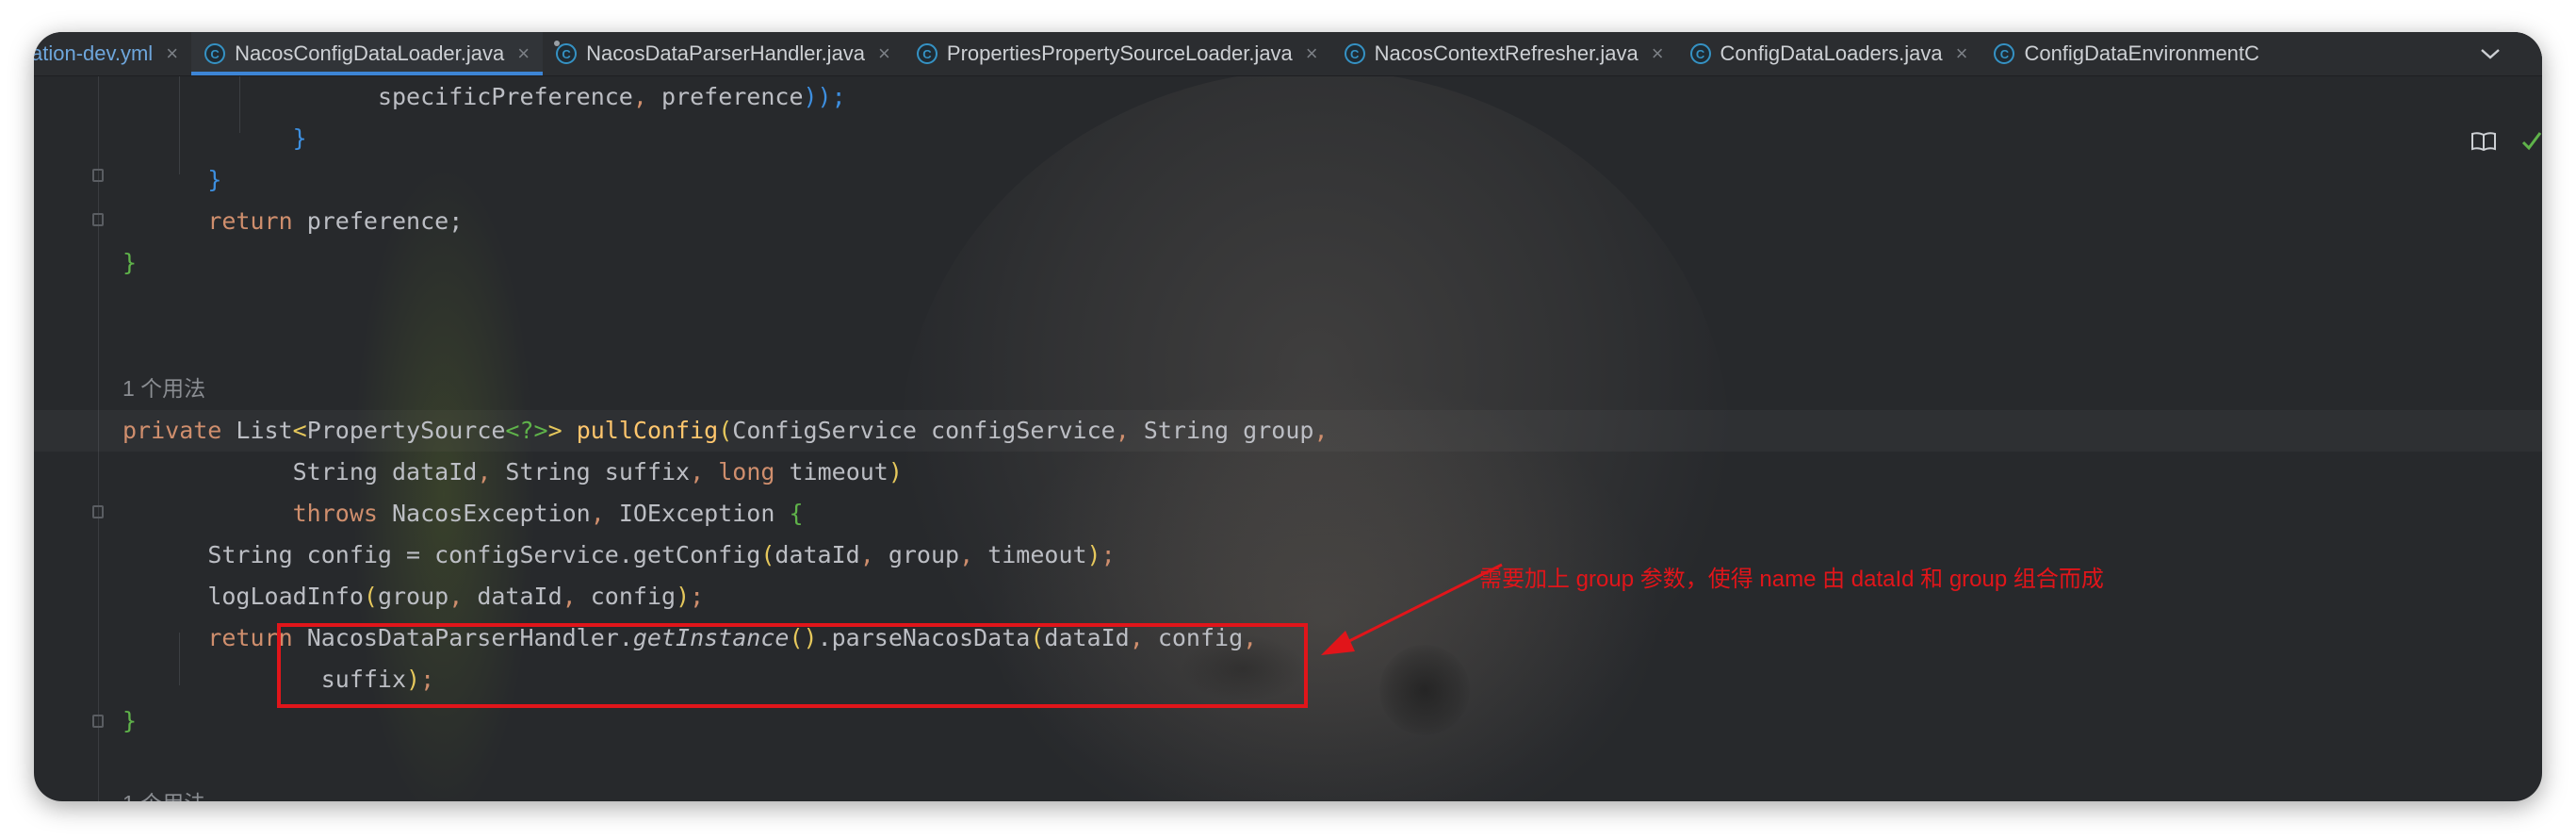 The width and height of the screenshot is (2576, 839). Describe the element at coordinates (792, 666) in the screenshot. I see `highlight-box` at that location.